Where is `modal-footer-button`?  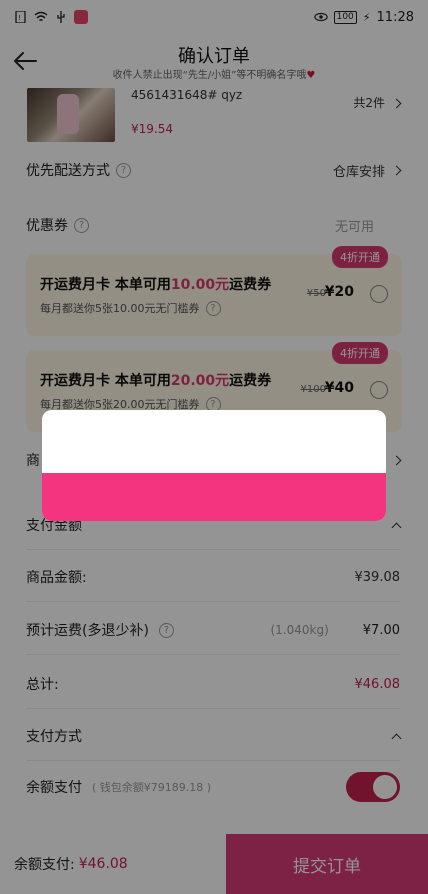
modal-footer-button is located at coordinates (214, 497).